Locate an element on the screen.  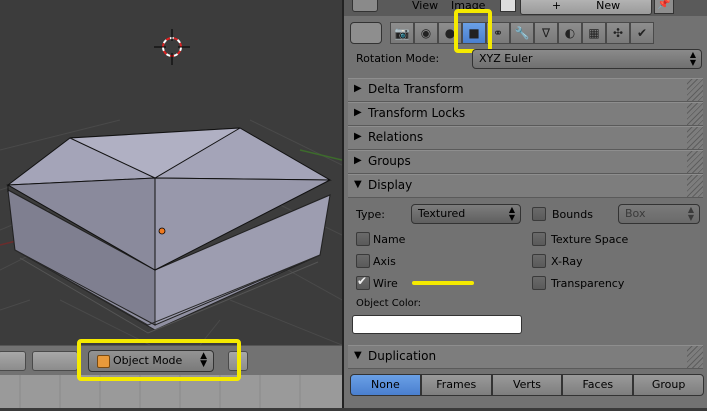
section-label: Duplication is located at coordinates (402, 356).